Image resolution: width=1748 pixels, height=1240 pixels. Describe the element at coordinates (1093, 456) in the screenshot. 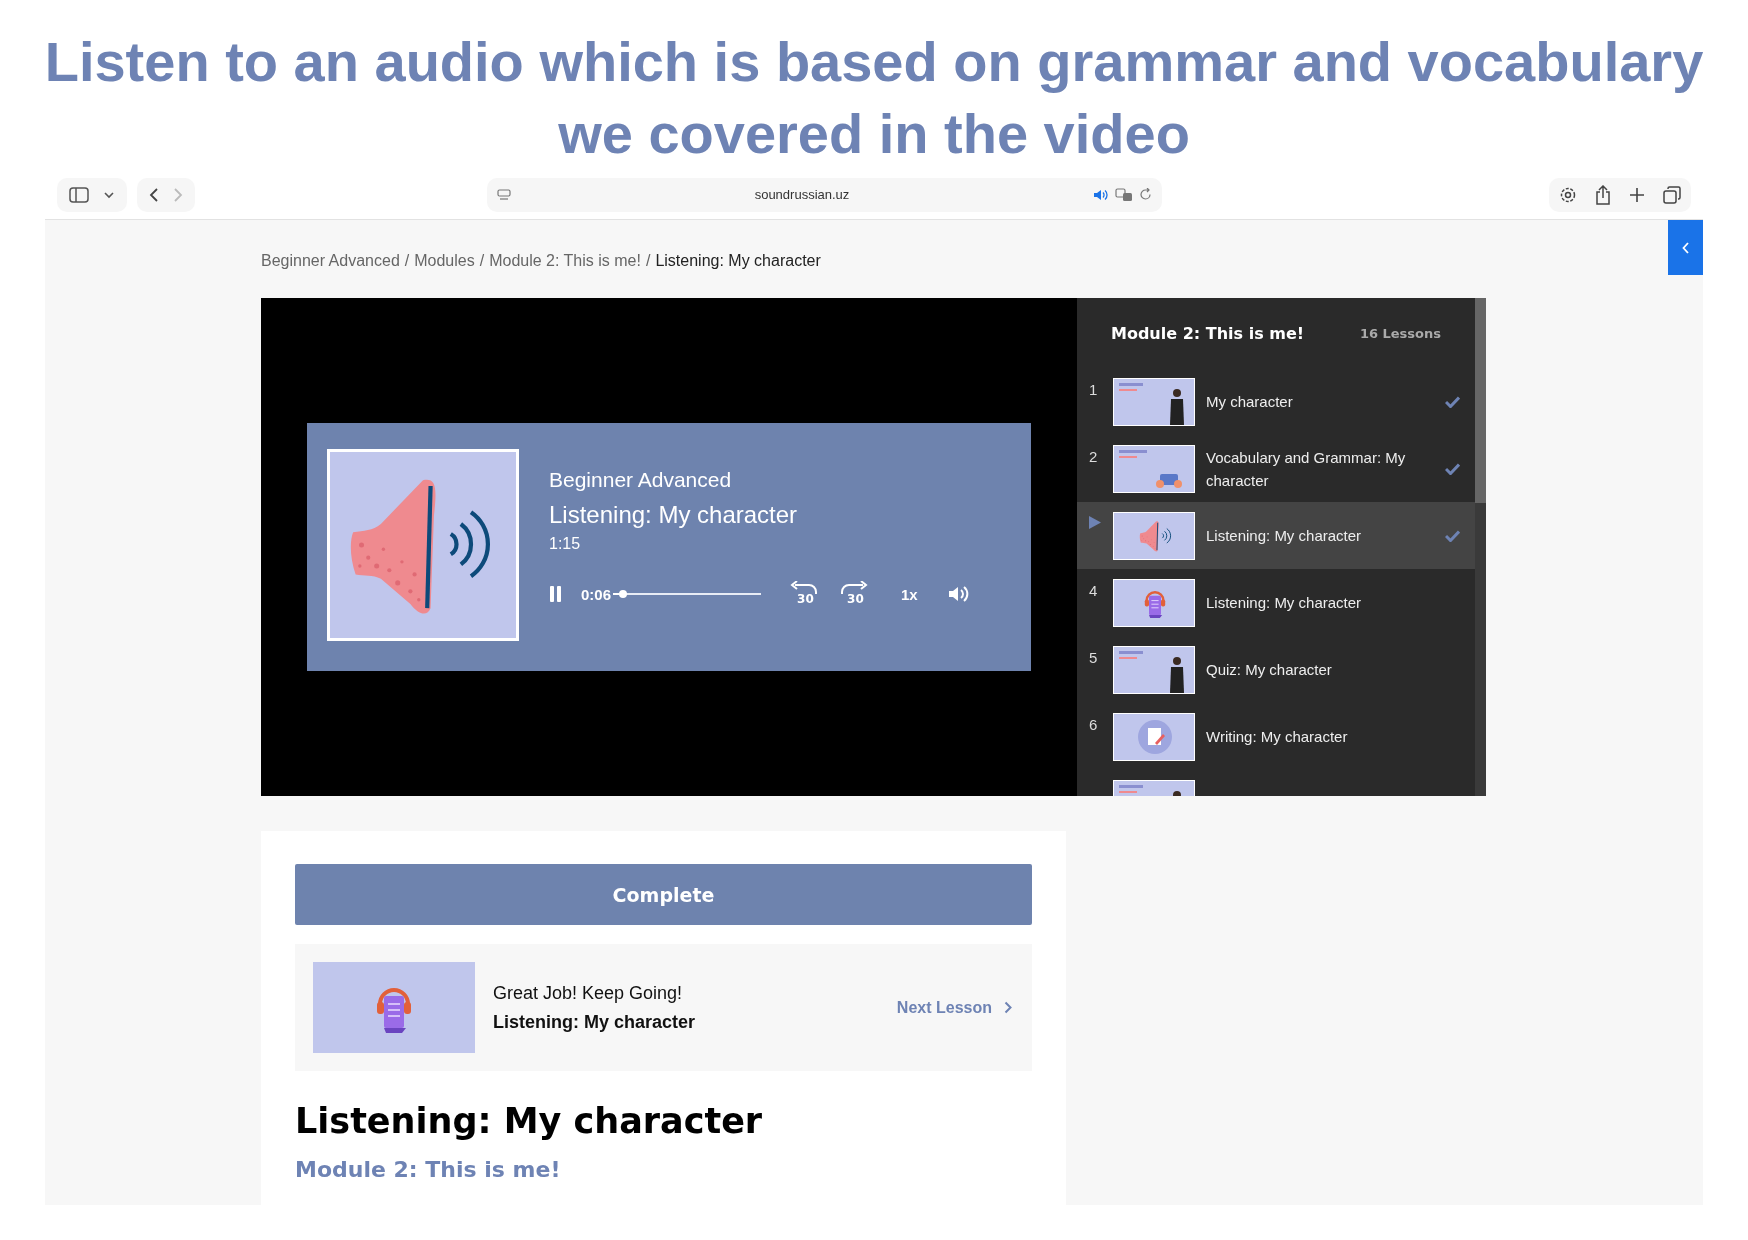

I see `lesson-number: 2` at that location.